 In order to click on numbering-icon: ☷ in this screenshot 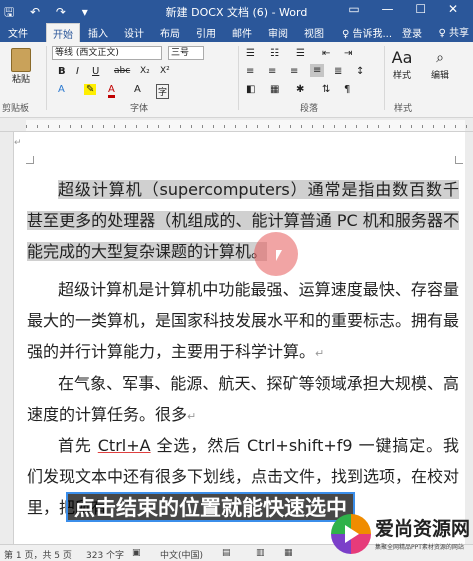, I will do `click(274, 53)`.